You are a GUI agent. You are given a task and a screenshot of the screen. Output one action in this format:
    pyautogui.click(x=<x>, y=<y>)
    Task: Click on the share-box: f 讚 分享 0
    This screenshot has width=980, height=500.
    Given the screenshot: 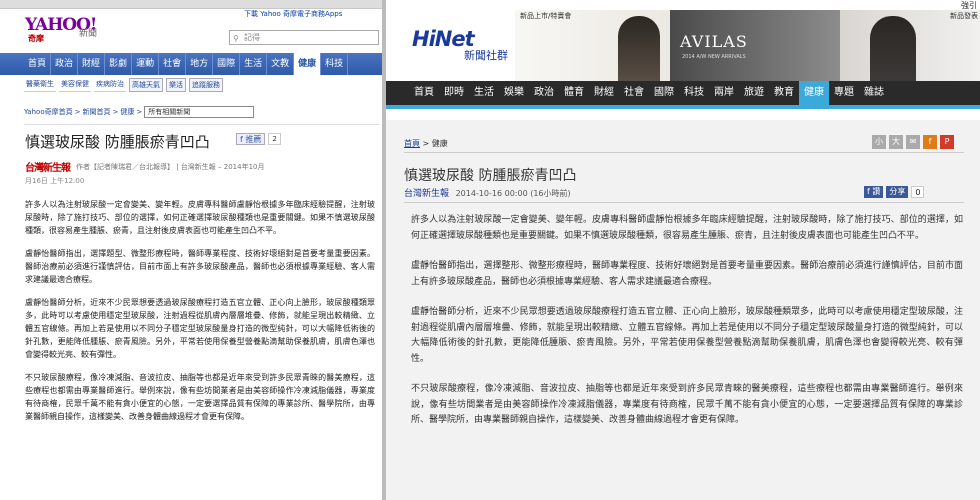 What is the action you would take?
    pyautogui.click(x=894, y=192)
    